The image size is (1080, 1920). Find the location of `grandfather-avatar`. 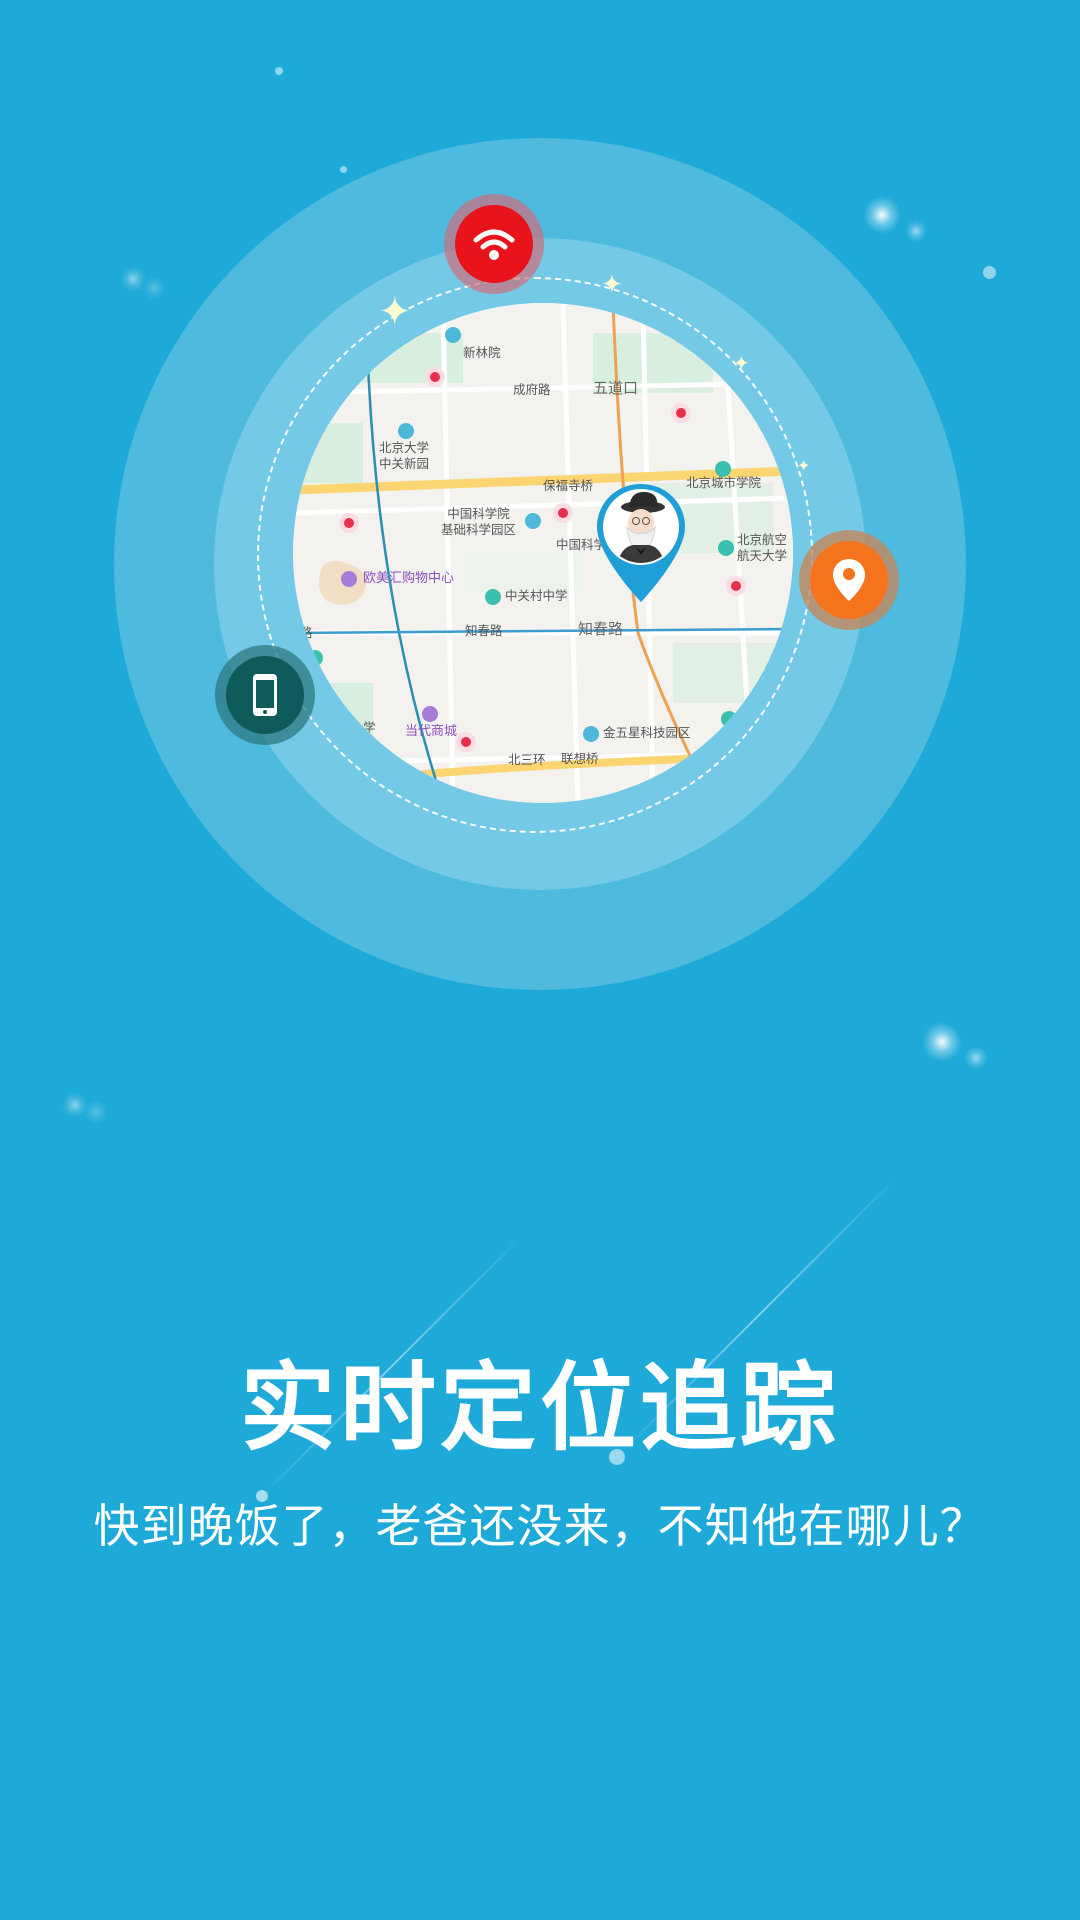

grandfather-avatar is located at coordinates (641, 527).